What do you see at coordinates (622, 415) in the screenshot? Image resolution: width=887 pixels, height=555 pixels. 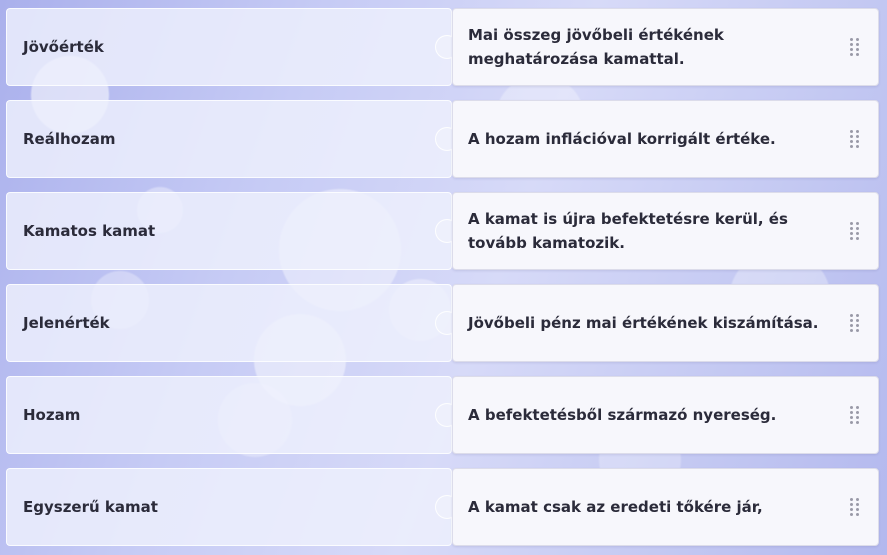 I see `definition-text: A befektetésből származó nyereség.` at bounding box center [622, 415].